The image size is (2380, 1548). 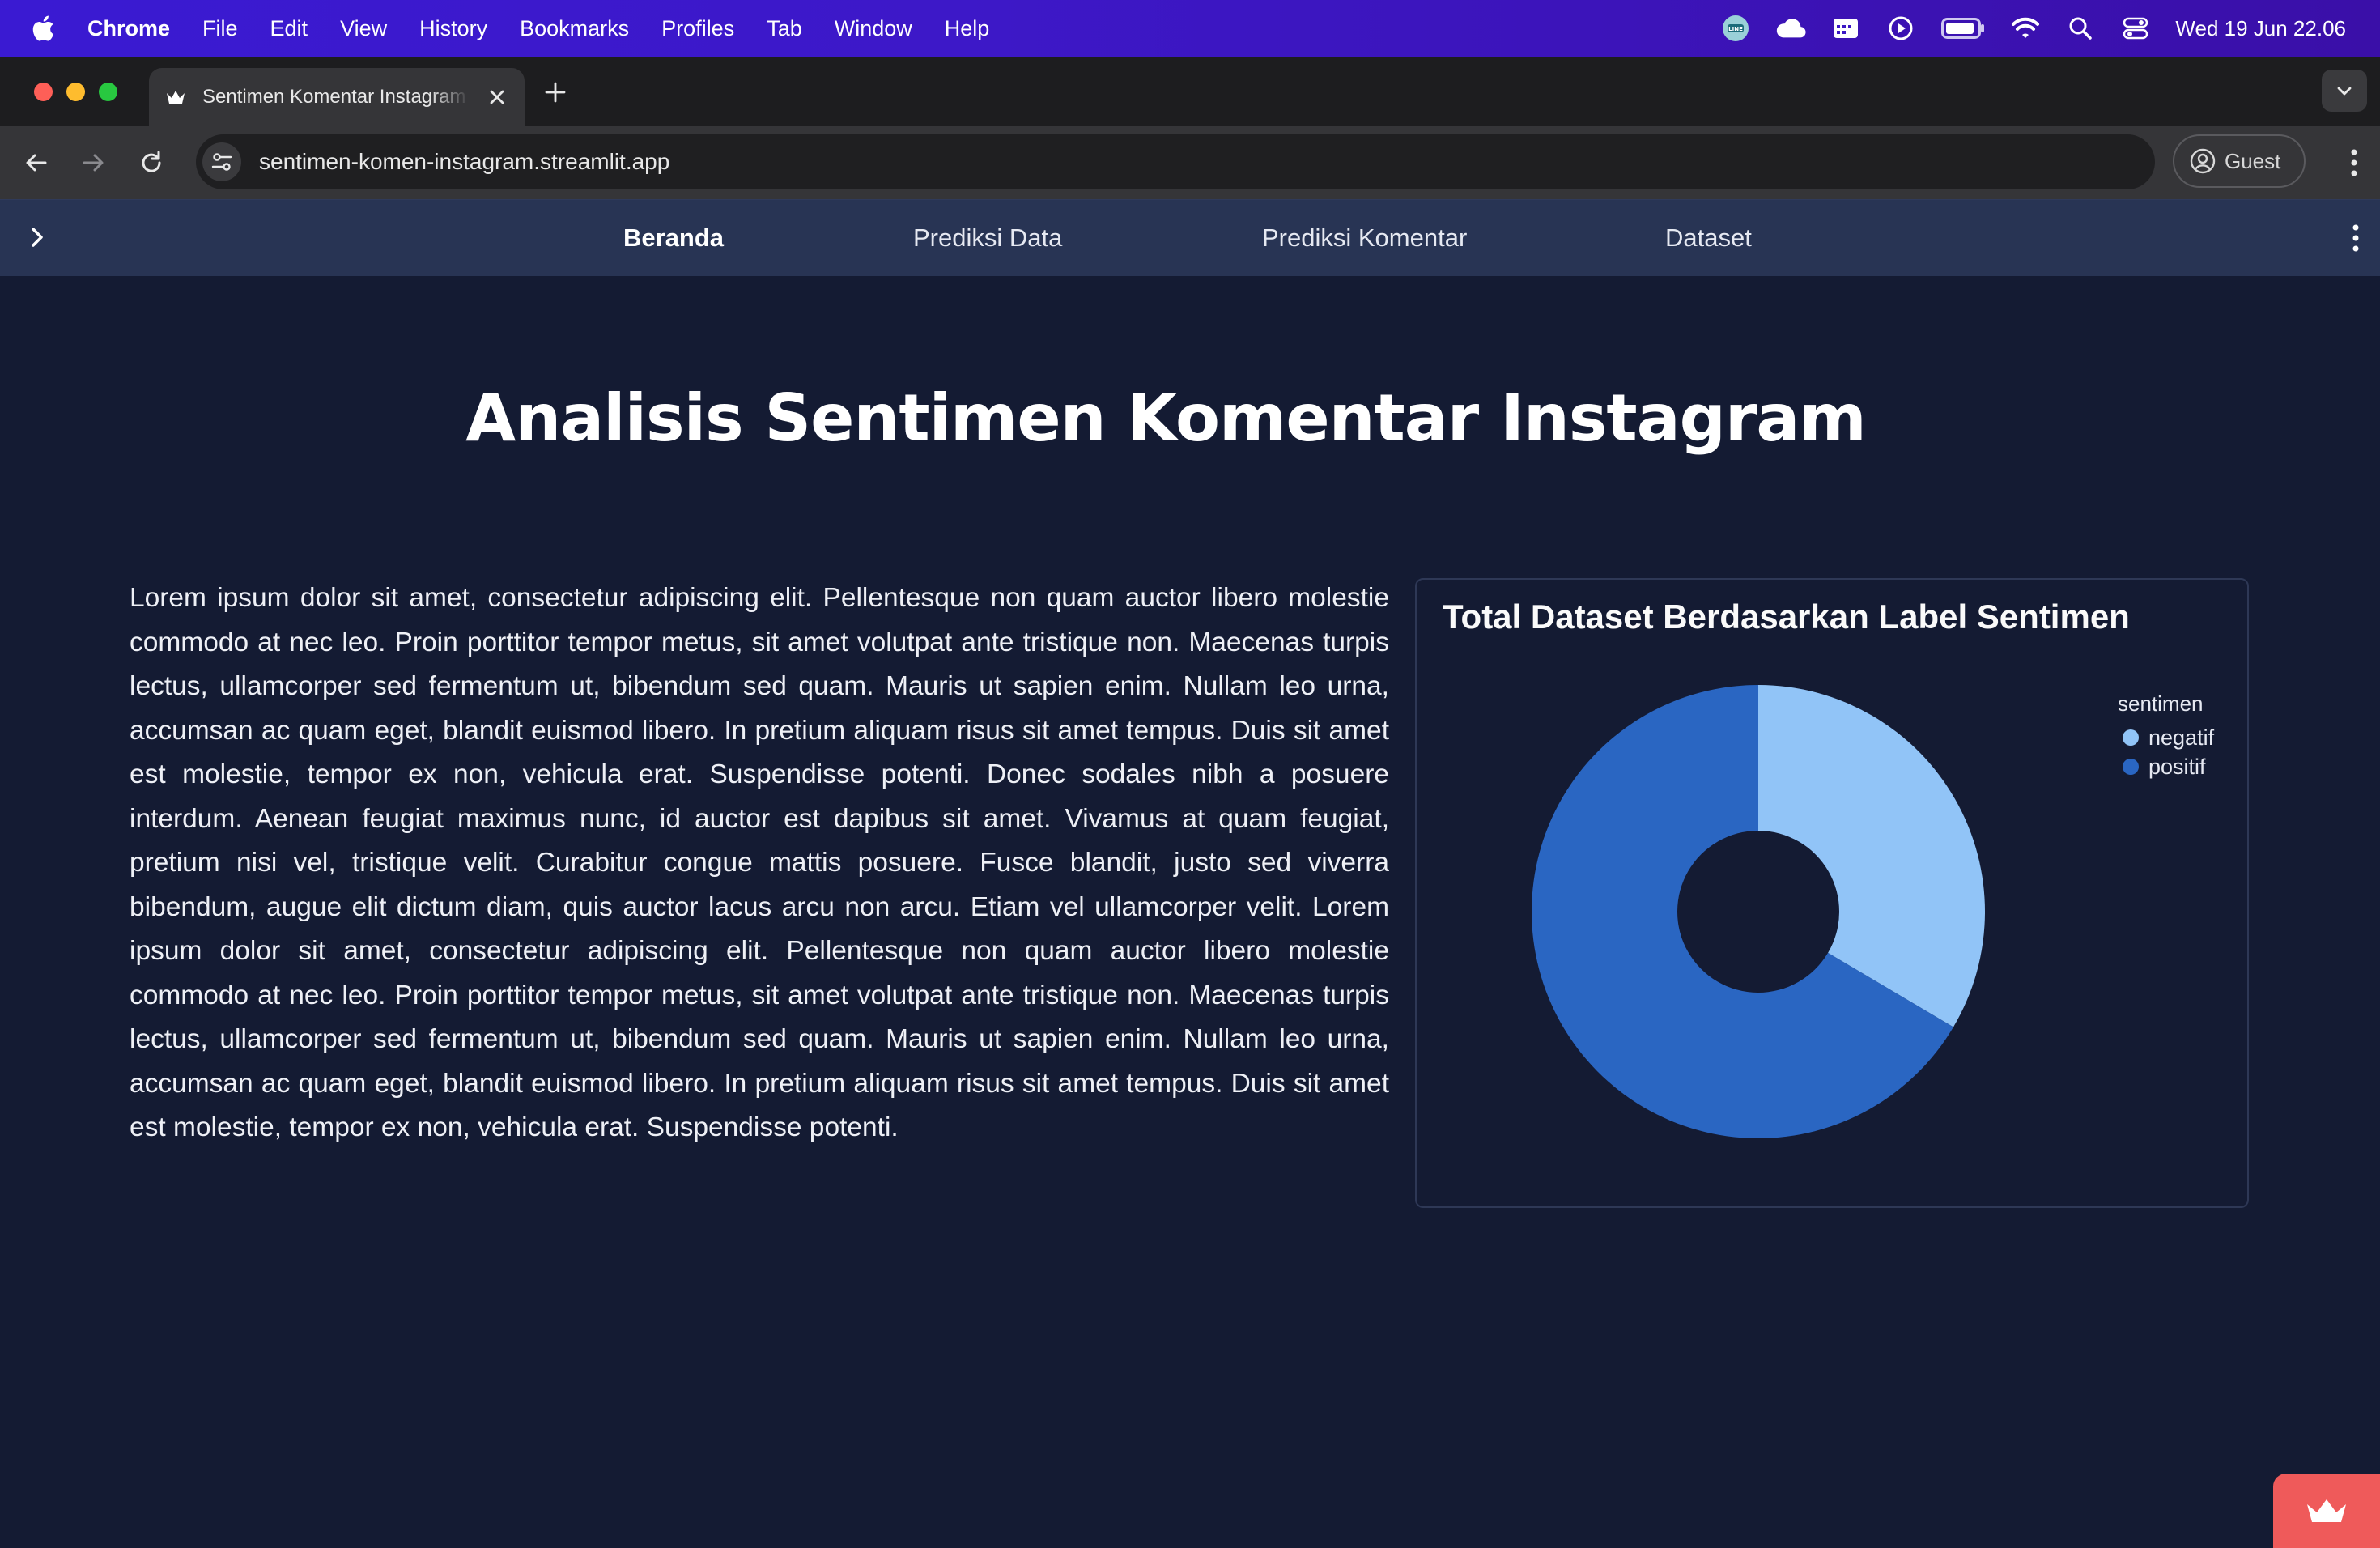 What do you see at coordinates (555, 92) in the screenshot?
I see `new-tab-icon` at bounding box center [555, 92].